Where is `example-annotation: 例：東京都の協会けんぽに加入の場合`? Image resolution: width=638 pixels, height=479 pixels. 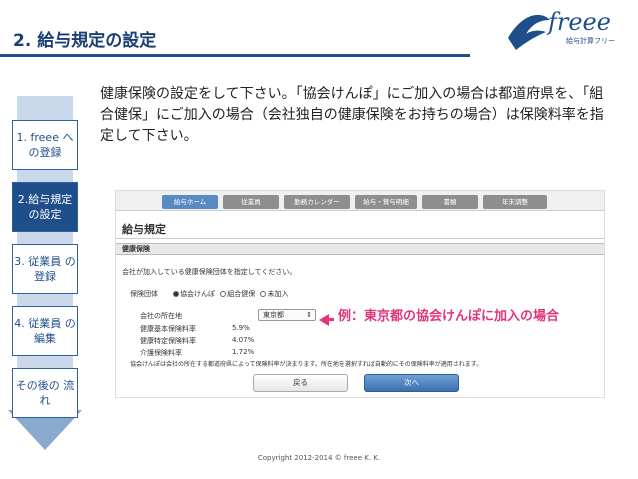
example-annotation: 例：東京都の協会けんぽに加入の場合 is located at coordinates (449, 316).